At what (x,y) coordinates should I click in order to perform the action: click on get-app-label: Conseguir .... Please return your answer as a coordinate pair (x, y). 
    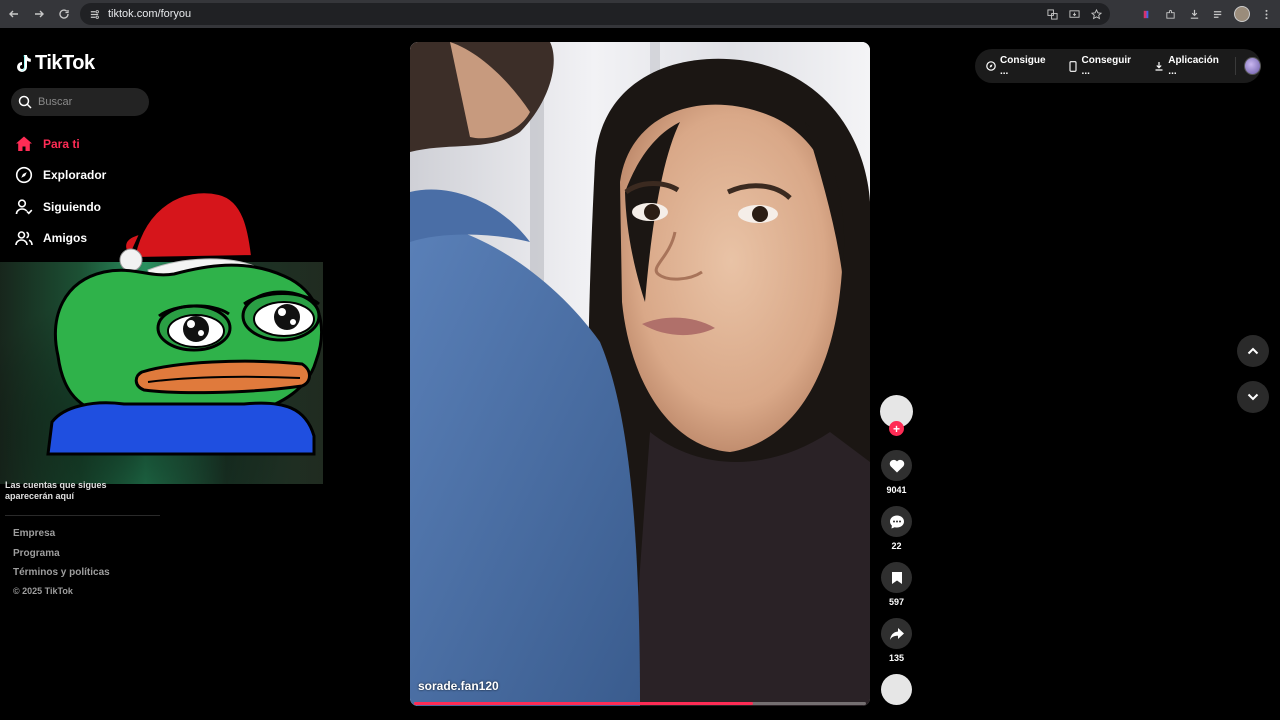
    Looking at the image, I should click on (1106, 66).